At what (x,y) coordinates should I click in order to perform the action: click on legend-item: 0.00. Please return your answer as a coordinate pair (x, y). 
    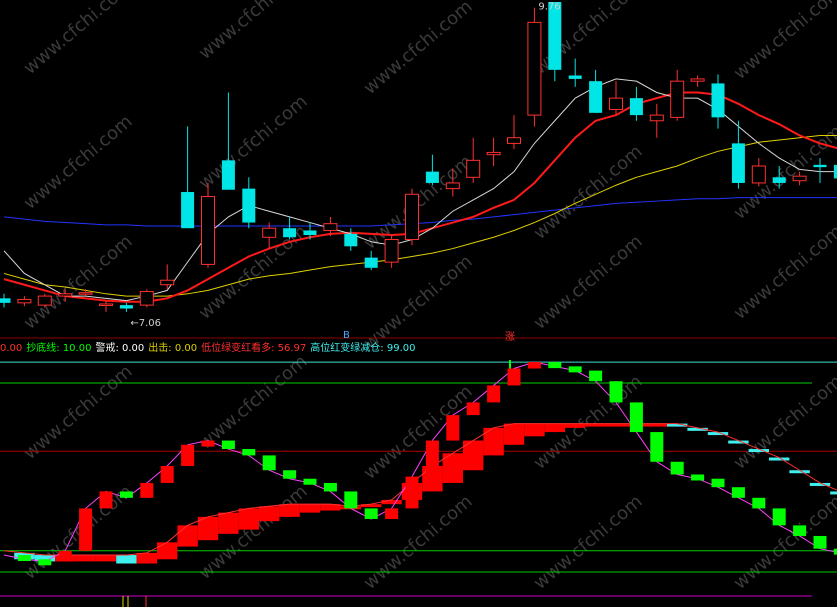
    Looking at the image, I should click on (11, 348).